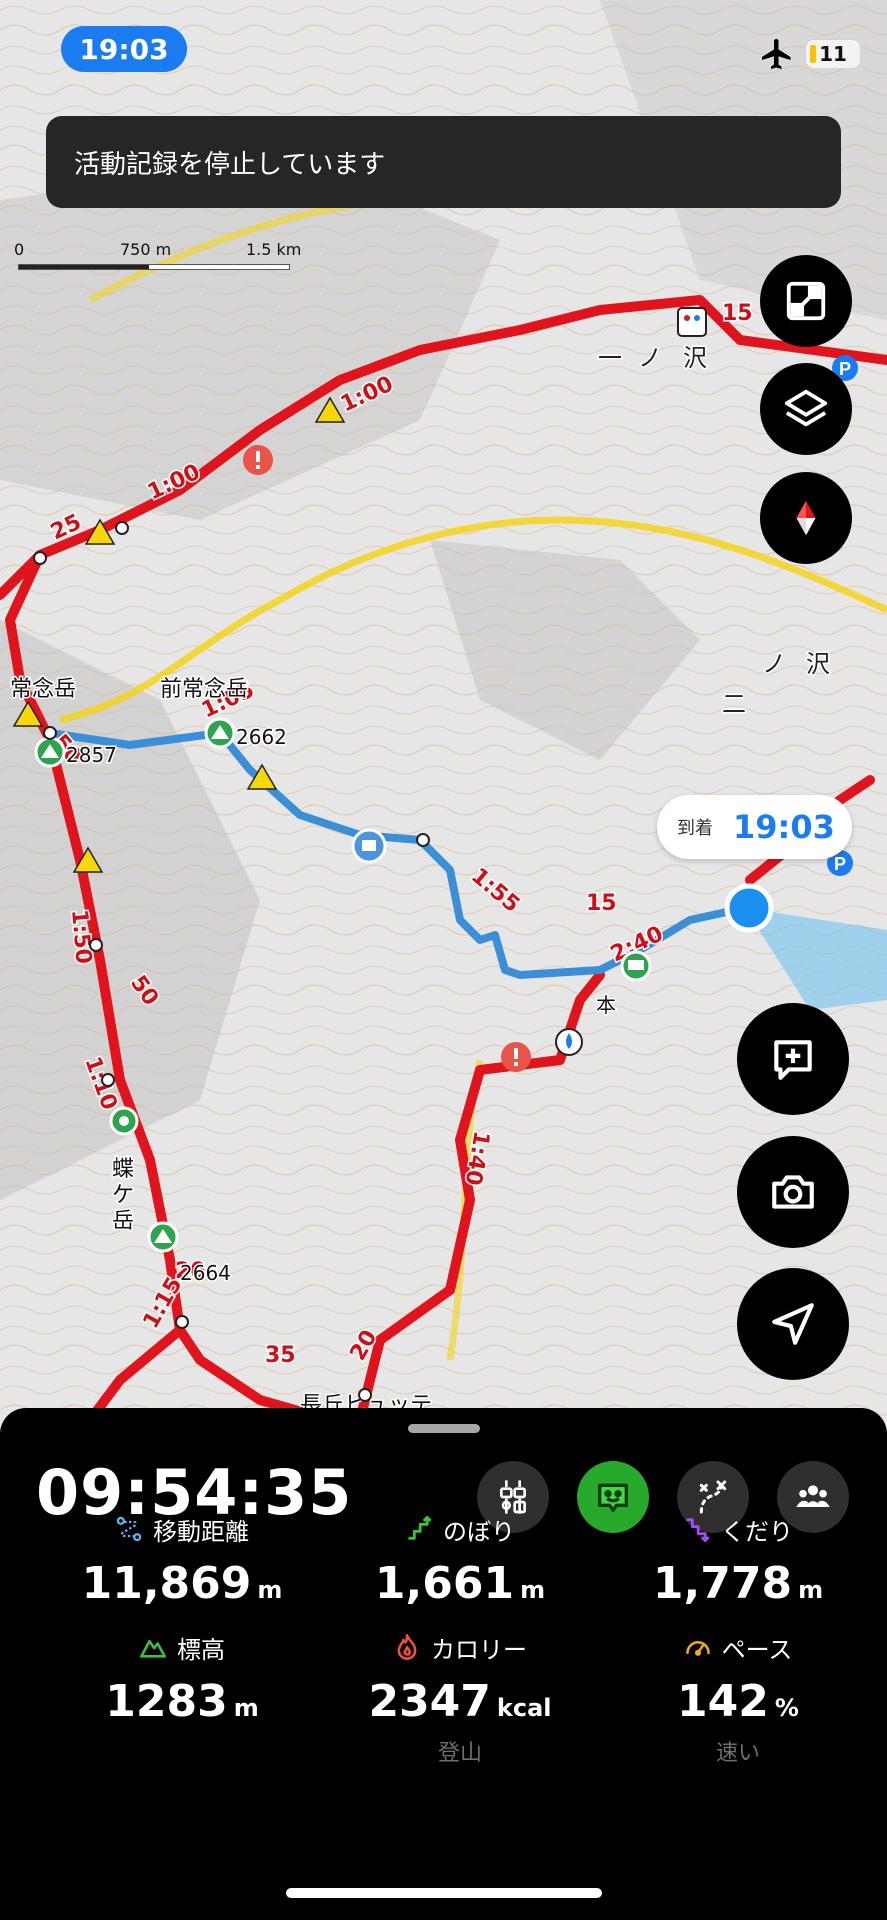 This screenshot has height=1920, width=887. What do you see at coordinates (81, 936) in the screenshot?
I see `course-time-label: 1:50` at bounding box center [81, 936].